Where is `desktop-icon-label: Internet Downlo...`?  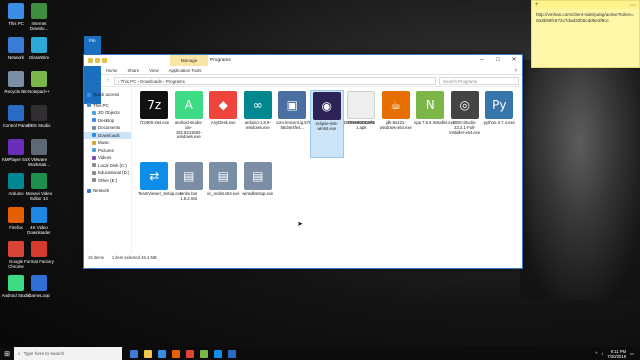 desktop-icon-label: Internet Downlo... is located at coordinates (39, 26).